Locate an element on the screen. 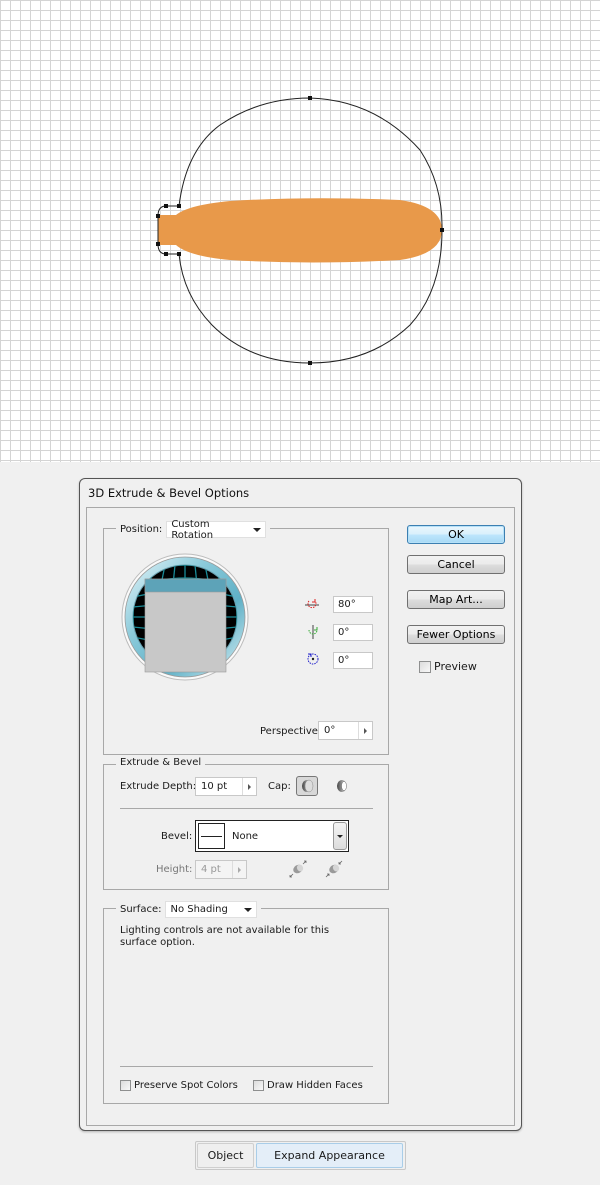 Image resolution: width=600 pixels, height=1185 pixels. position-label: Position: is located at coordinates (141, 529).